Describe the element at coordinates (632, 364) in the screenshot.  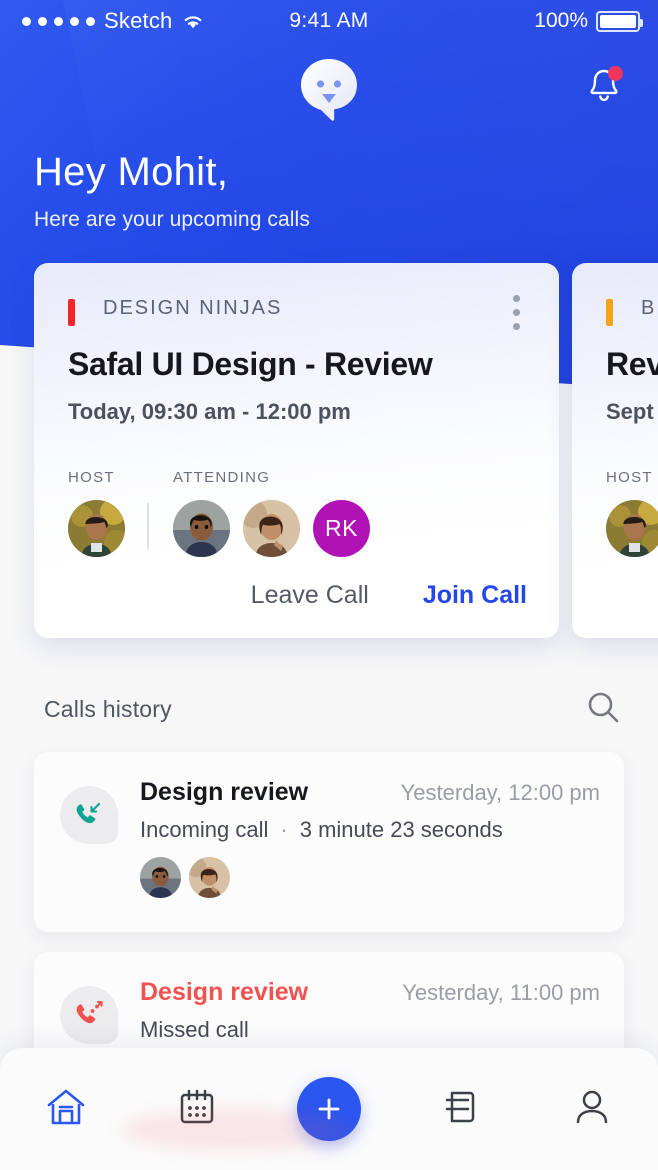
I see `card-title-next: Rev` at that location.